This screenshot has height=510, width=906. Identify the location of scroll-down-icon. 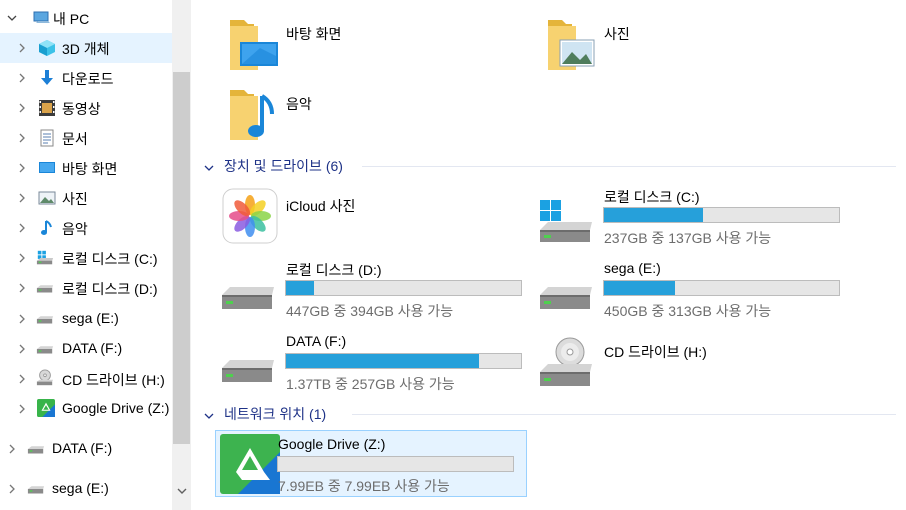
(181, 490).